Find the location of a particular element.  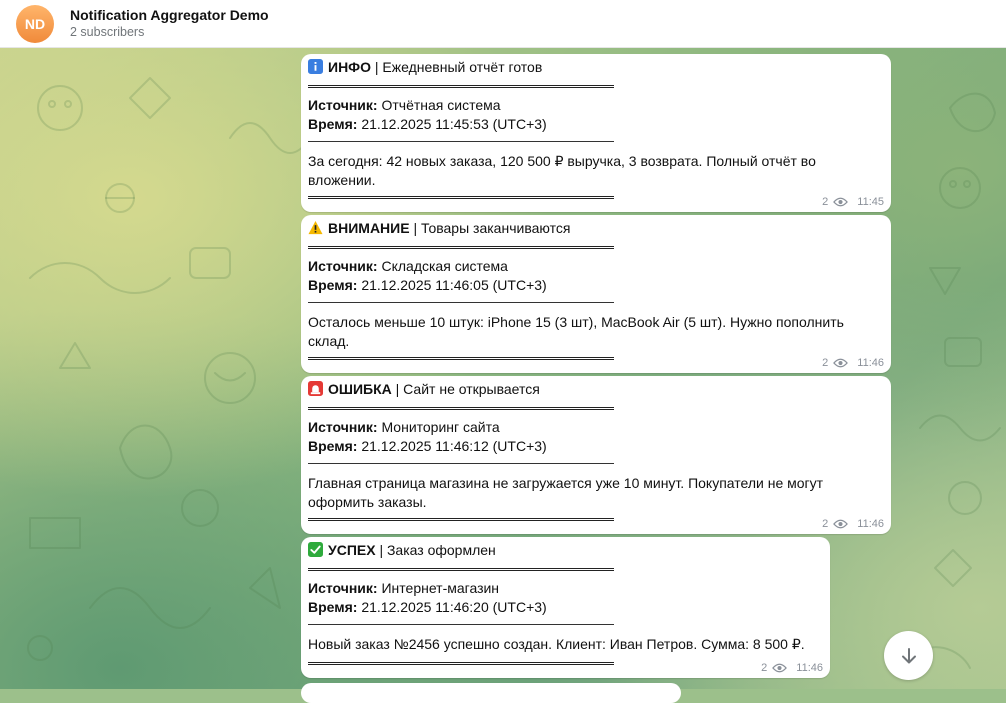

avatar-initials: ND is located at coordinates (35, 24).